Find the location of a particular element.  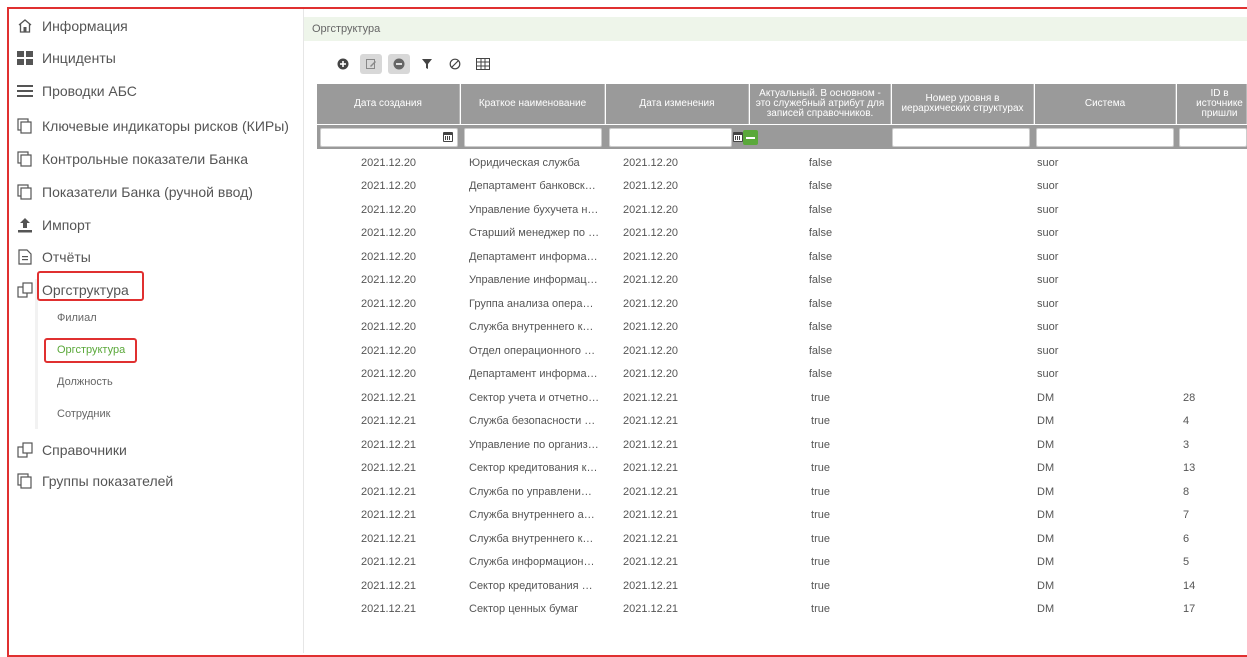

submenu-item-position: Должность is located at coordinates (85, 382).